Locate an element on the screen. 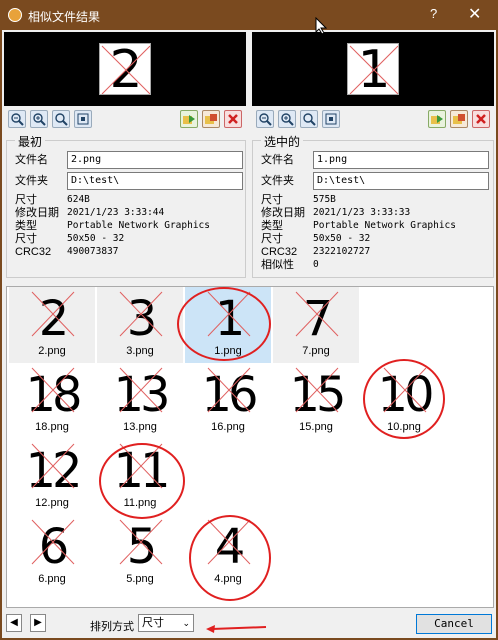 This screenshot has height=640, width=498. modified-value: 2021/1/23 3:33:33 is located at coordinates (362, 212).